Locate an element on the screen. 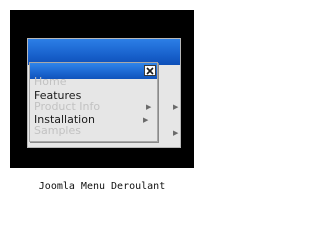 The height and width of the screenshot is (240, 320). menu-item-label: Product Info is located at coordinates (67, 106).